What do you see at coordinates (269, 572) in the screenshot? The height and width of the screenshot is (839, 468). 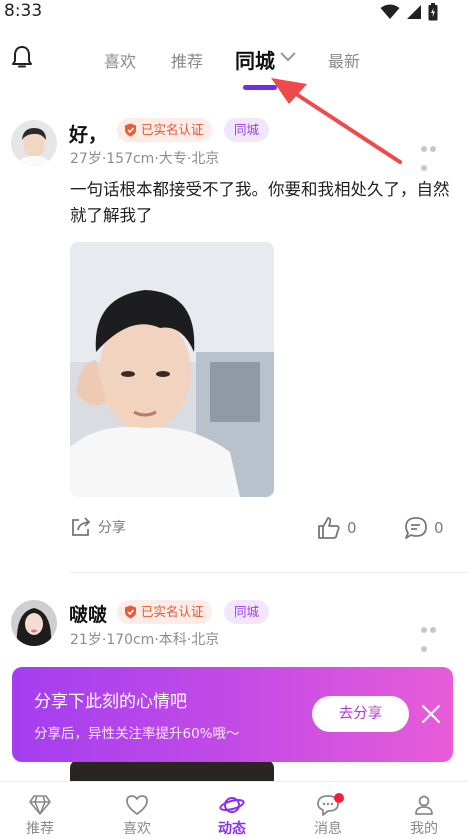 I see `post-divider` at bounding box center [269, 572].